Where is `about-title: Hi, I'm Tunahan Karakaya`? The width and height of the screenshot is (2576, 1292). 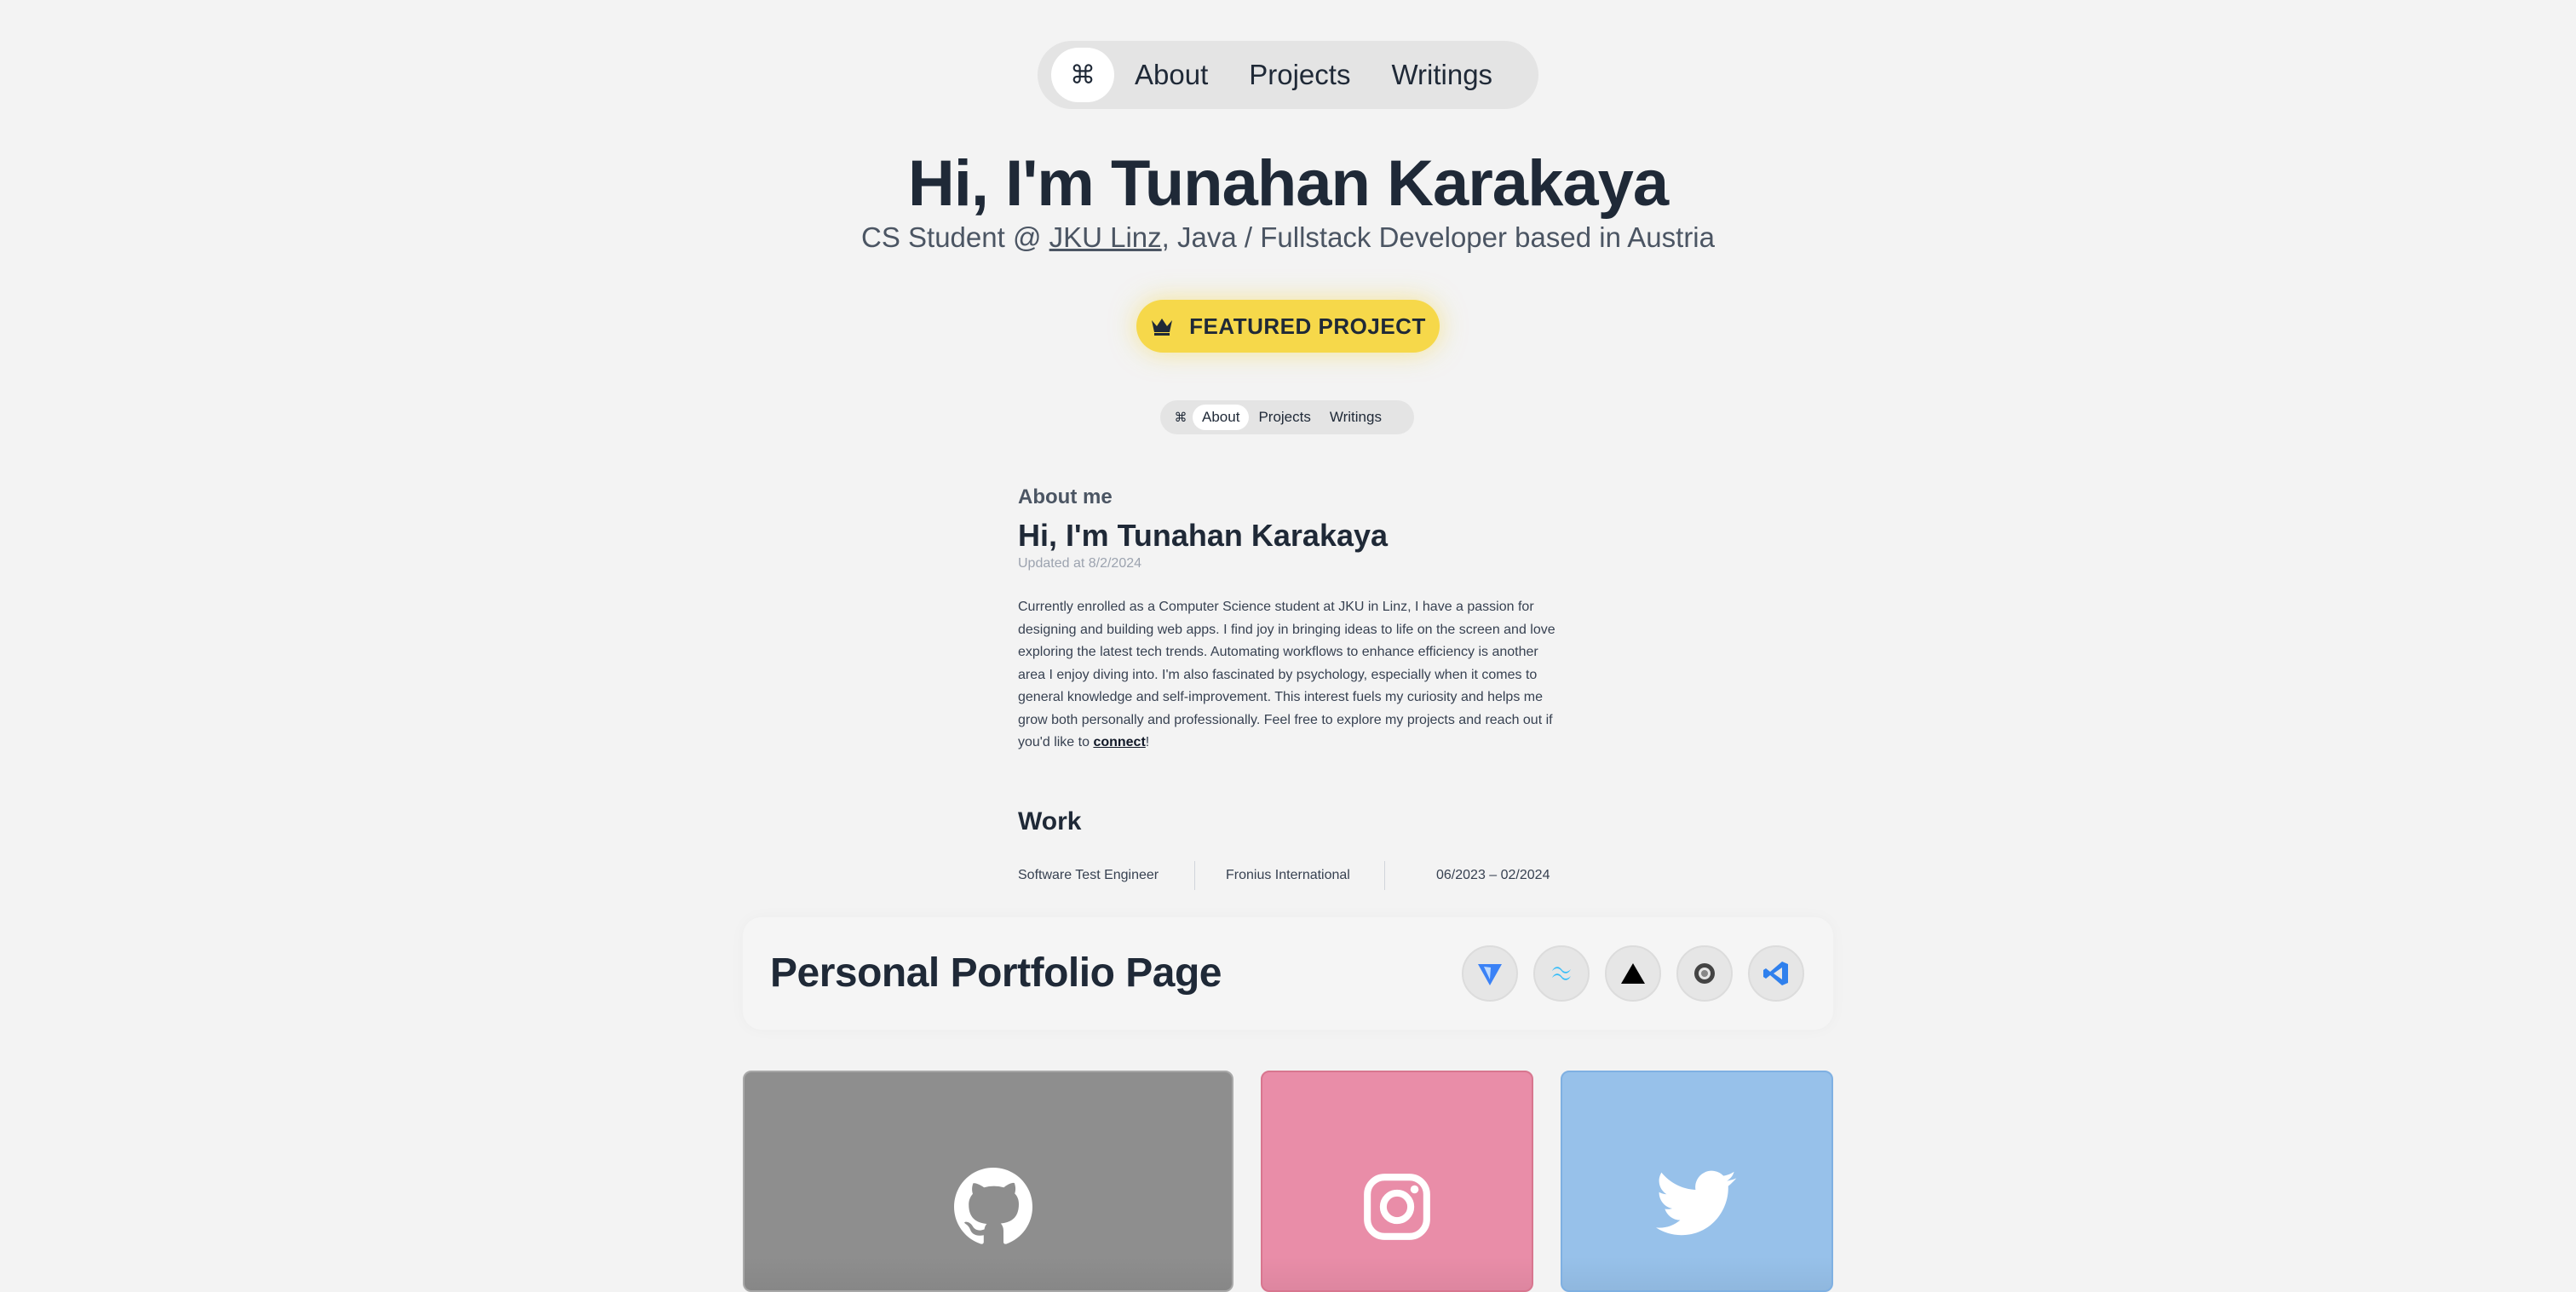
about-title: Hi, I'm Tunahan Karakaya is located at coordinates (1203, 535).